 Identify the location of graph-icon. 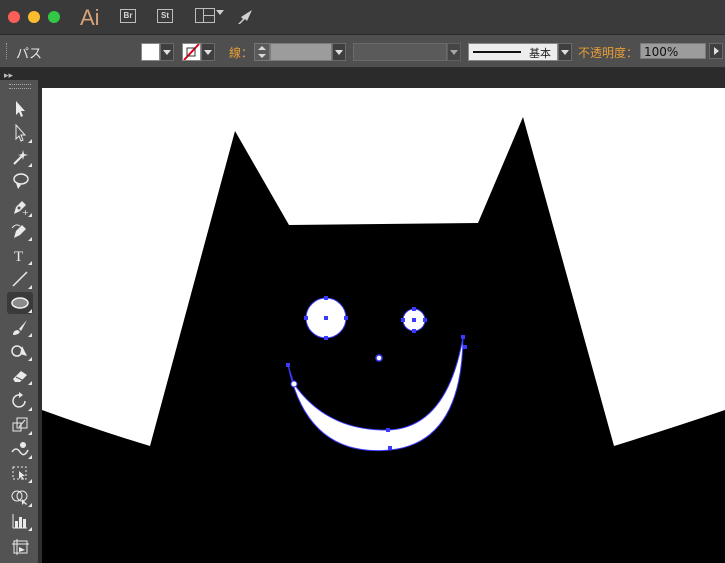
(19, 521).